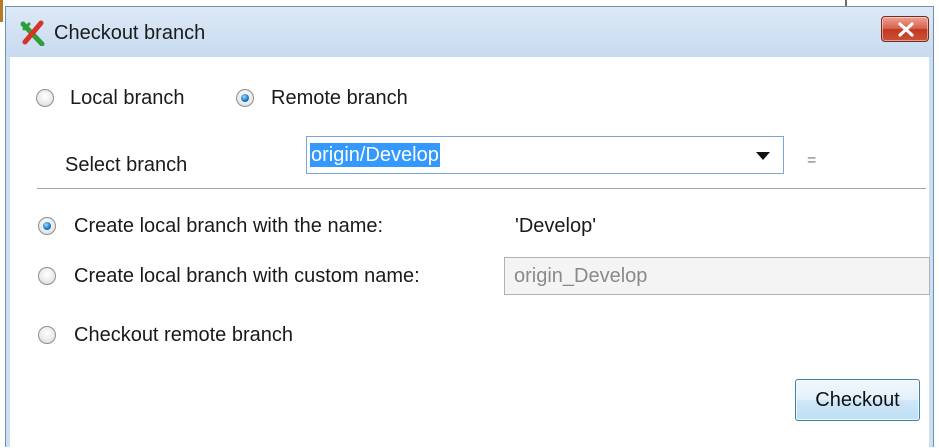 This screenshot has width=939, height=448. I want to click on local-branch-radio, so click(45, 98).